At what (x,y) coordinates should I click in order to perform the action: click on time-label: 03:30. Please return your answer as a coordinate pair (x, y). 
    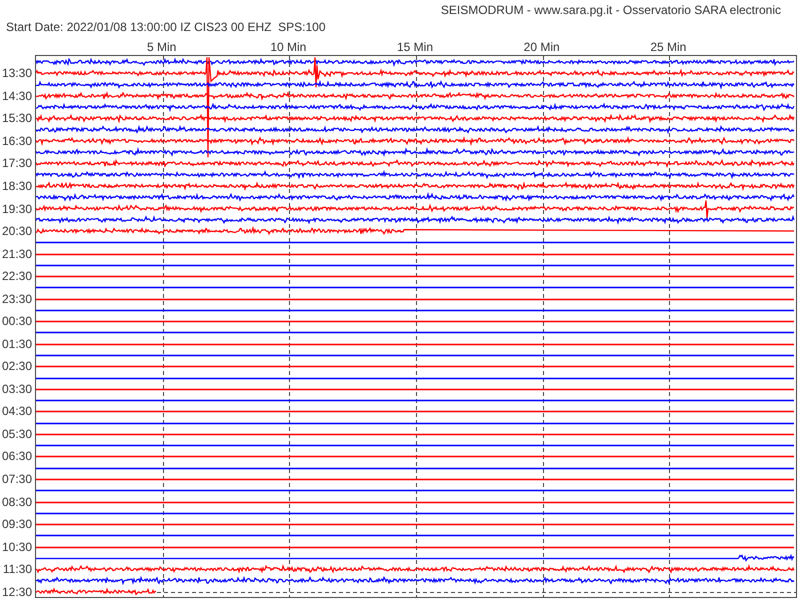
    Looking at the image, I should click on (17, 389).